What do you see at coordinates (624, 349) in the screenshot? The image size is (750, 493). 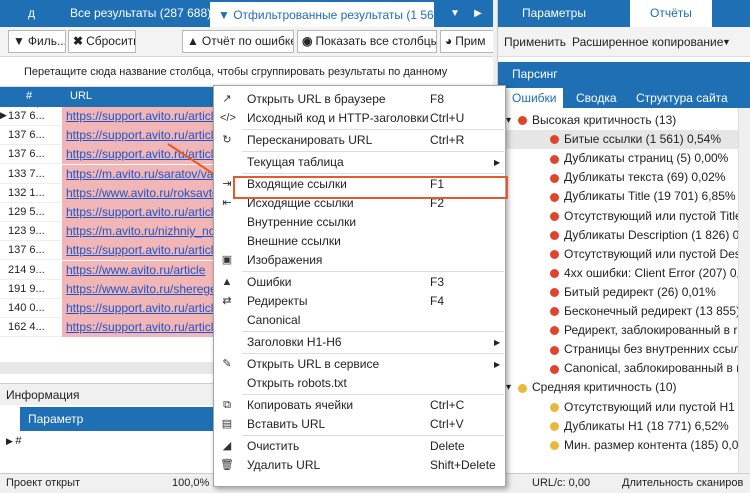 I see `tree-item: Страницы без внутренних ссыл` at bounding box center [624, 349].